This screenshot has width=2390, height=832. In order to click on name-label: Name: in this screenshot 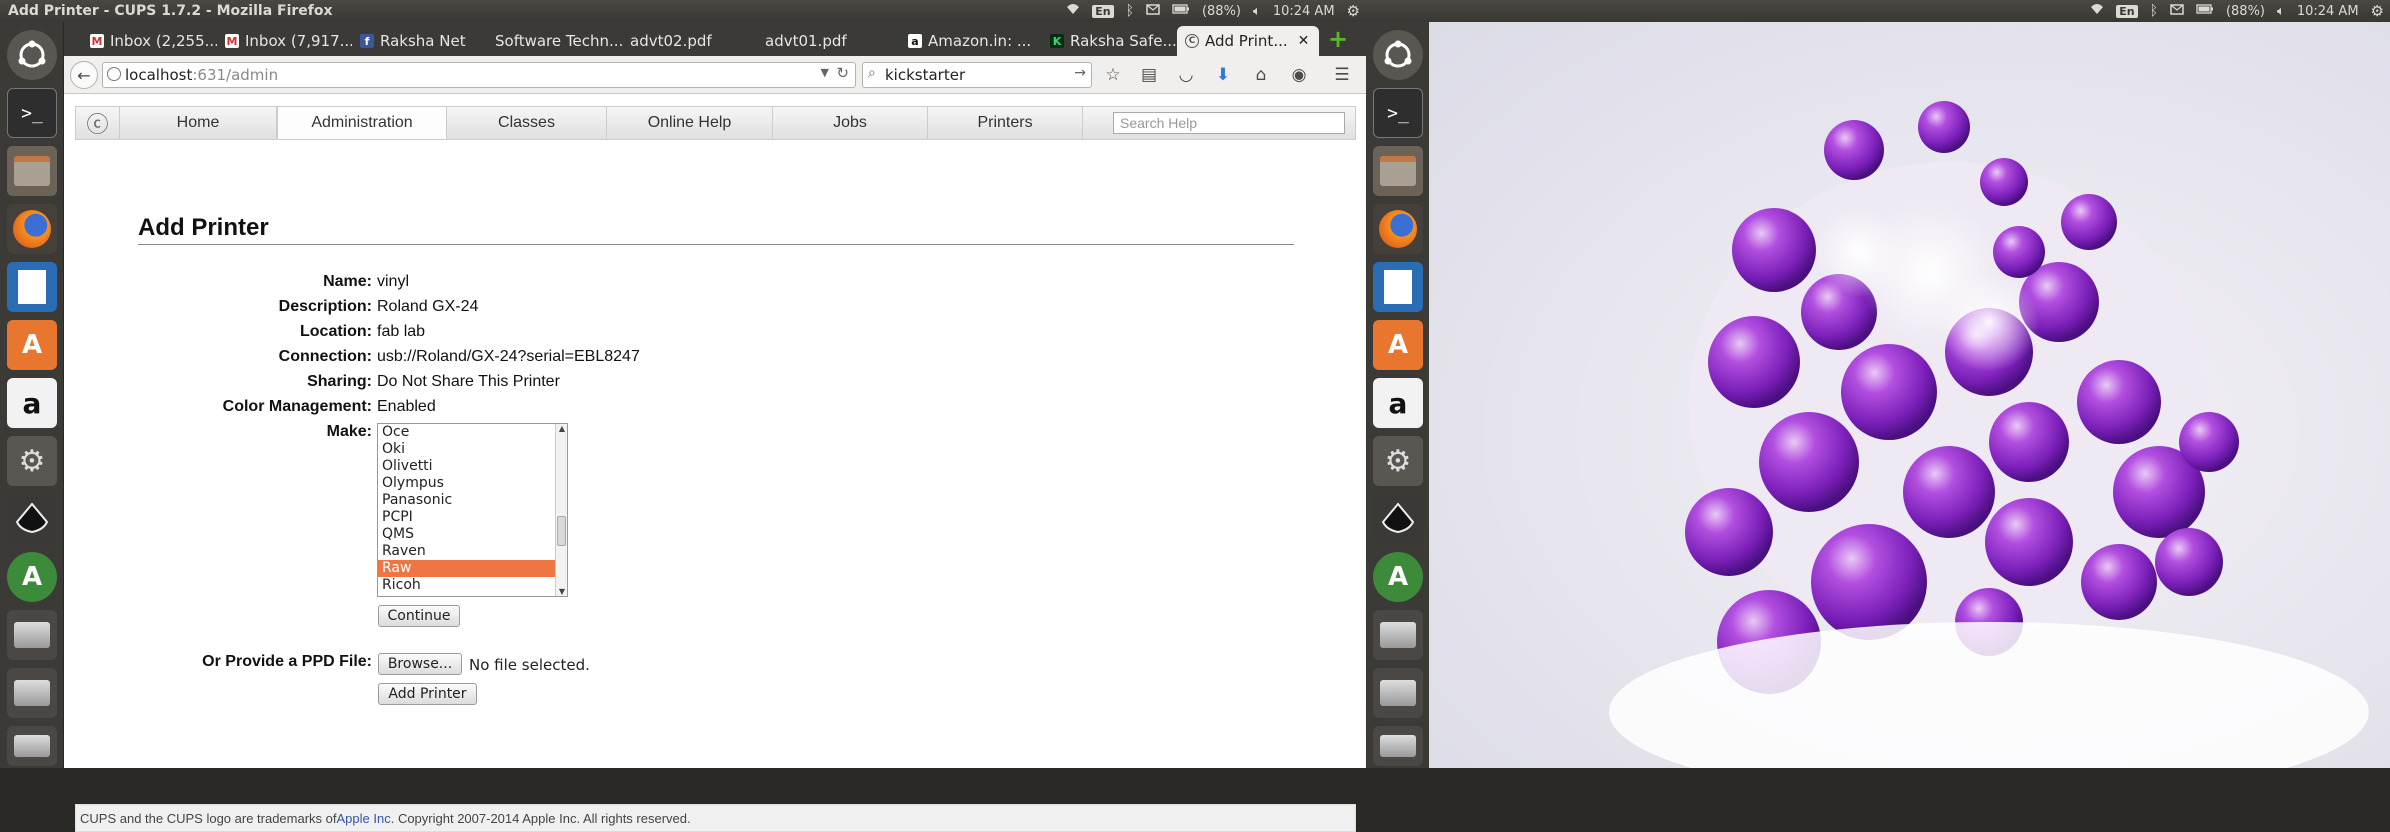, I will do `click(347, 281)`.